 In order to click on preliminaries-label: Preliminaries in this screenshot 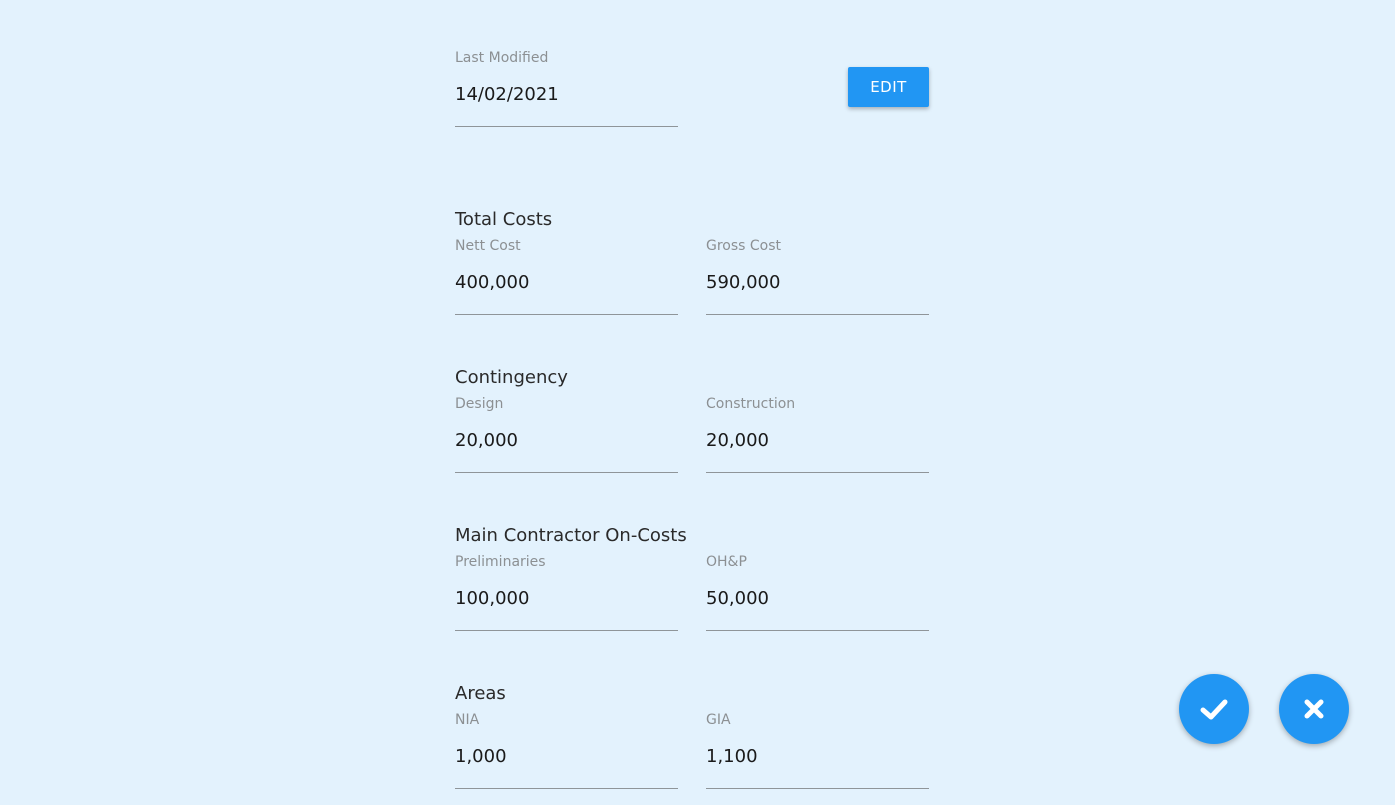, I will do `click(500, 562)`.